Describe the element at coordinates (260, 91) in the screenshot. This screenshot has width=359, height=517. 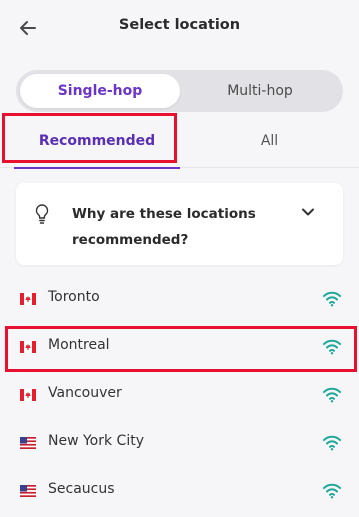
I see `multi-hop-button: Multi-hop` at that location.